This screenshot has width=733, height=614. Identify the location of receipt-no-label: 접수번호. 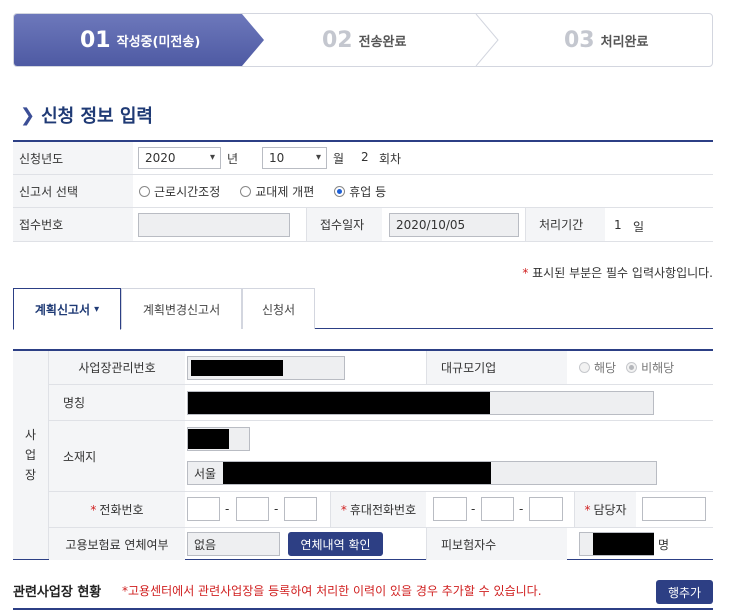
(73, 224).